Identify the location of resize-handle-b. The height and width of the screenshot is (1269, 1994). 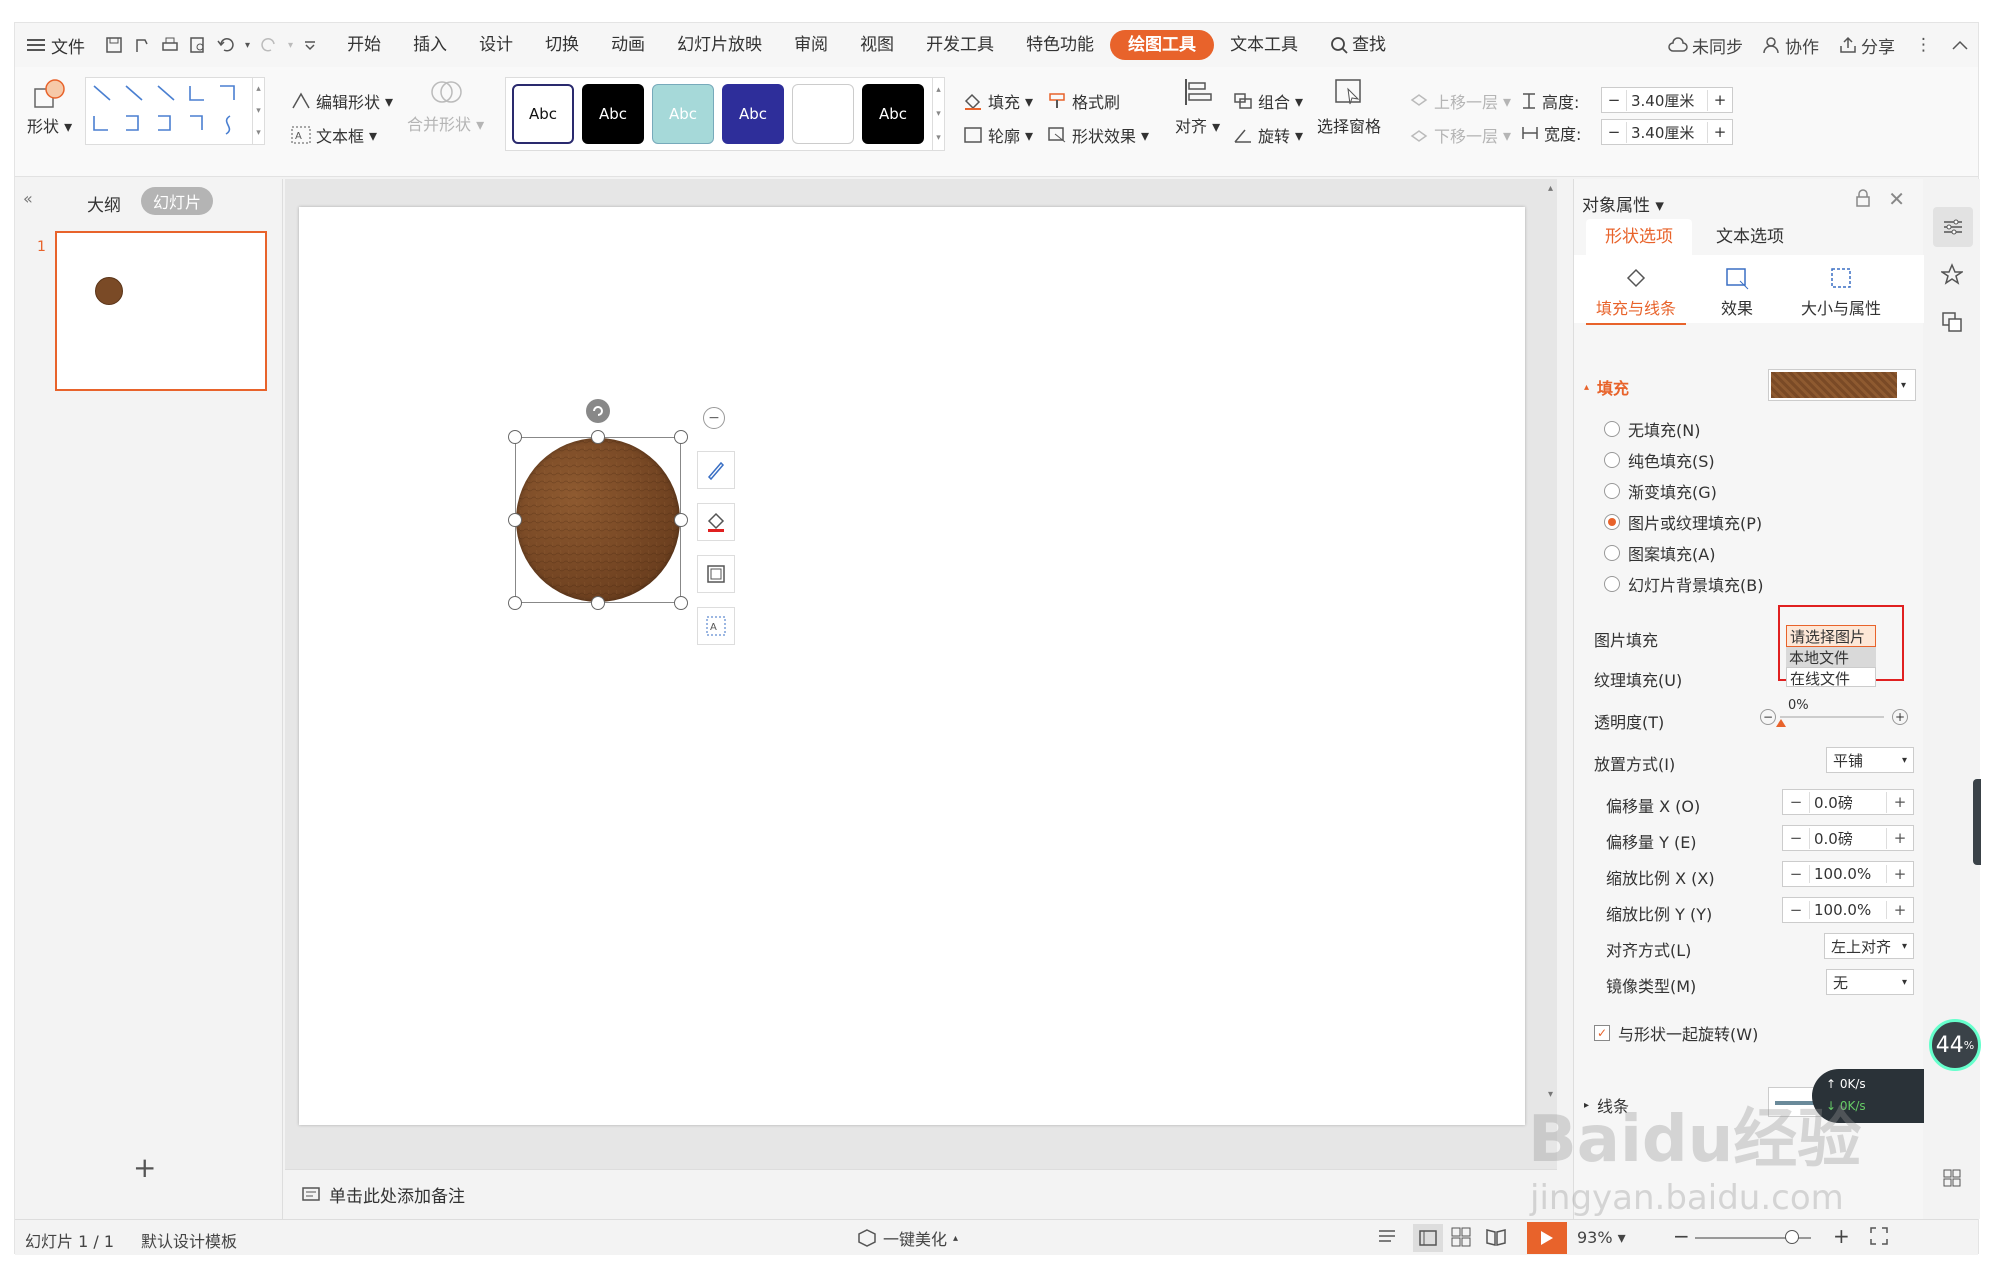
(598, 603).